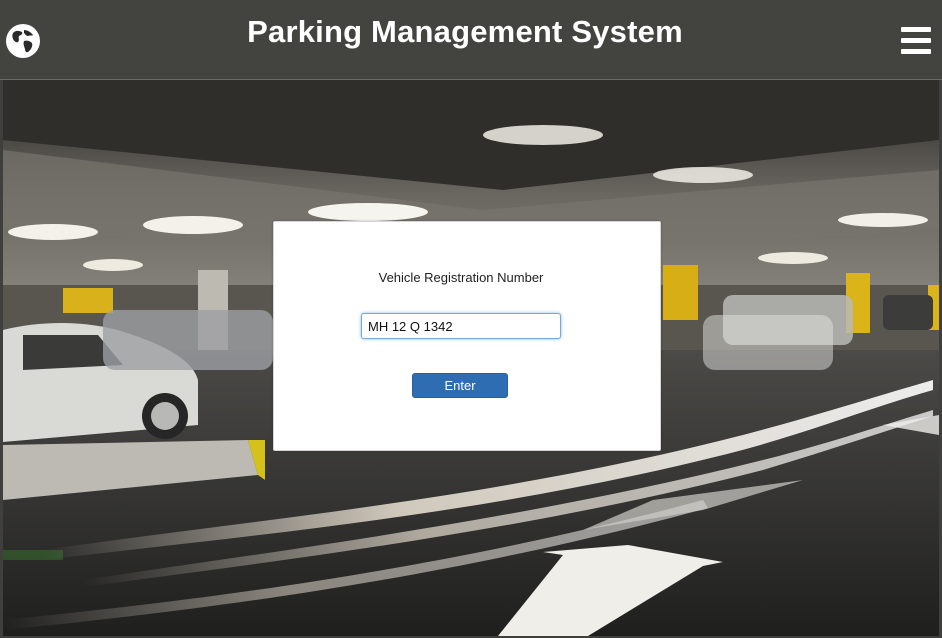  What do you see at coordinates (461, 277) in the screenshot?
I see `registration-label: Vehicle Registration Number` at bounding box center [461, 277].